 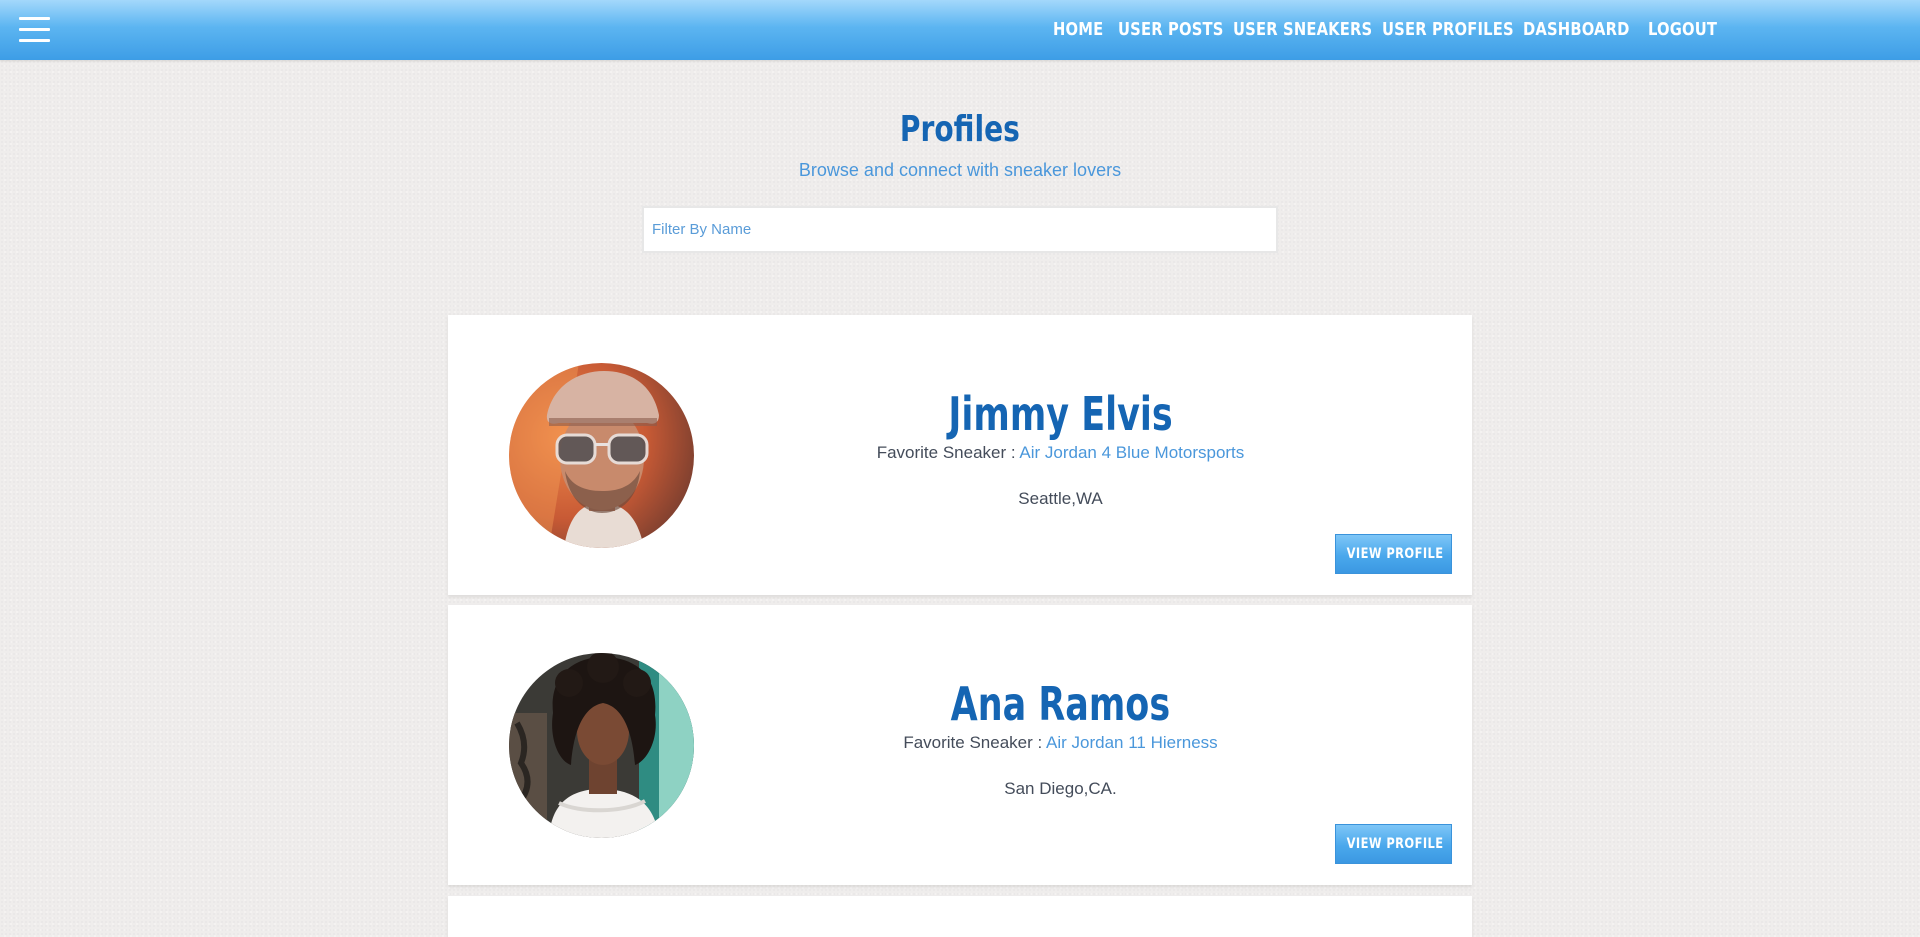 What do you see at coordinates (1060, 498) in the screenshot?
I see `profile-location: Seattle,WA` at bounding box center [1060, 498].